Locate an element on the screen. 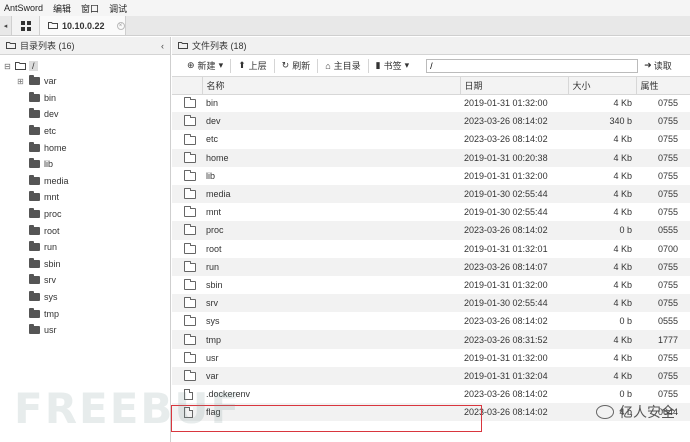 Image resolution: width=690 pixels, height=442 pixels. tab-close-icon: × is located at coordinates (120, 25).